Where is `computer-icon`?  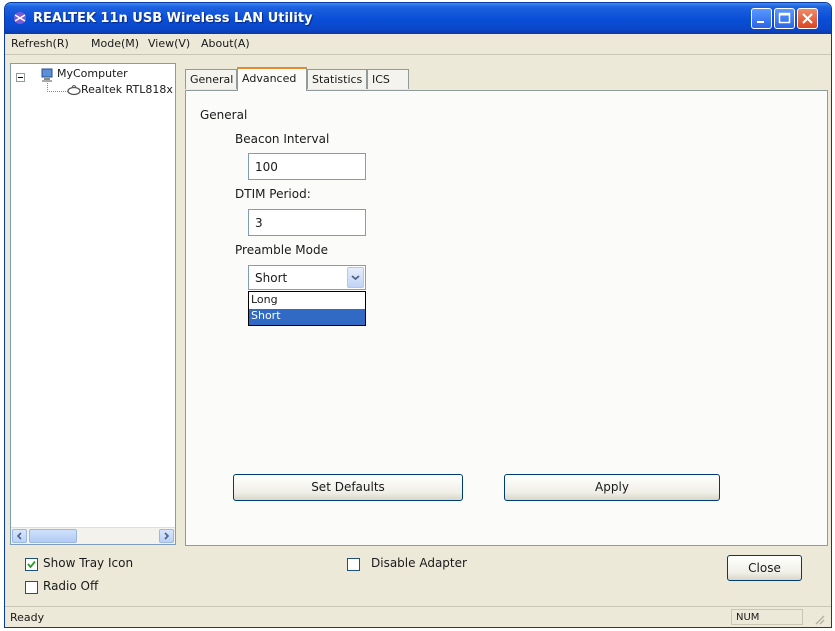 computer-icon is located at coordinates (47, 75).